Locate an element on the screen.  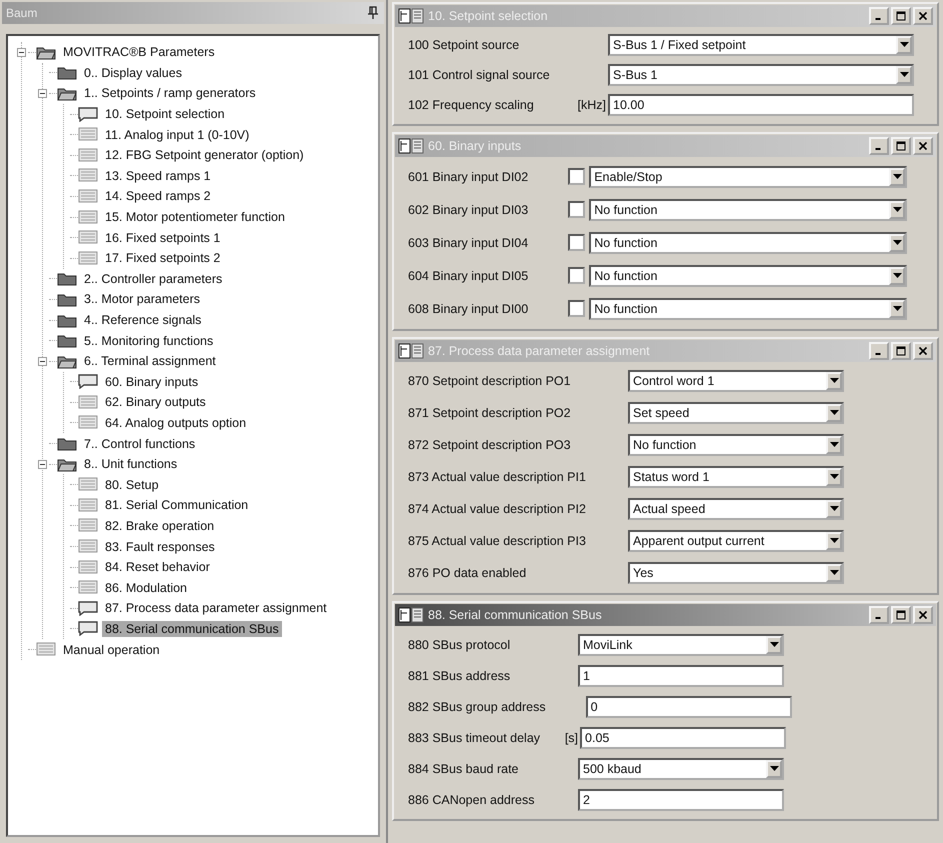
panel-title: Baum is located at coordinates (22, 13).